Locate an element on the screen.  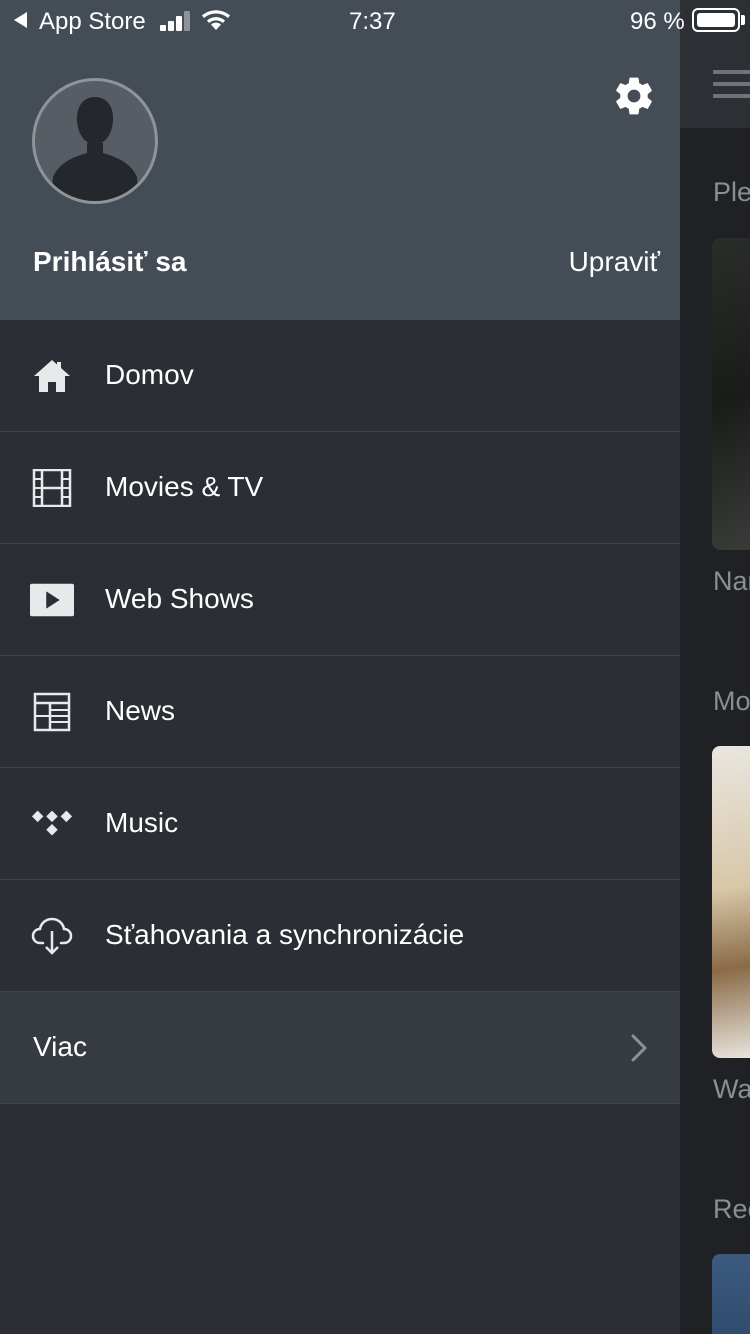
menu-item-downloads-sync: Sťahovania a synchronizácie is located at coordinates (340, 936).